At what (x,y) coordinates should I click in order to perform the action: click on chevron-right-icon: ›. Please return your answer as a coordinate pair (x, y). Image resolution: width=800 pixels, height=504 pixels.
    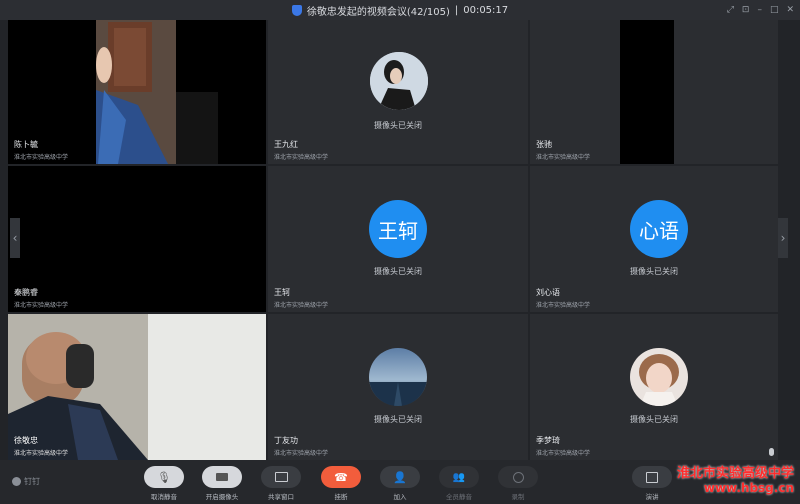
    Looking at the image, I should click on (783, 238).